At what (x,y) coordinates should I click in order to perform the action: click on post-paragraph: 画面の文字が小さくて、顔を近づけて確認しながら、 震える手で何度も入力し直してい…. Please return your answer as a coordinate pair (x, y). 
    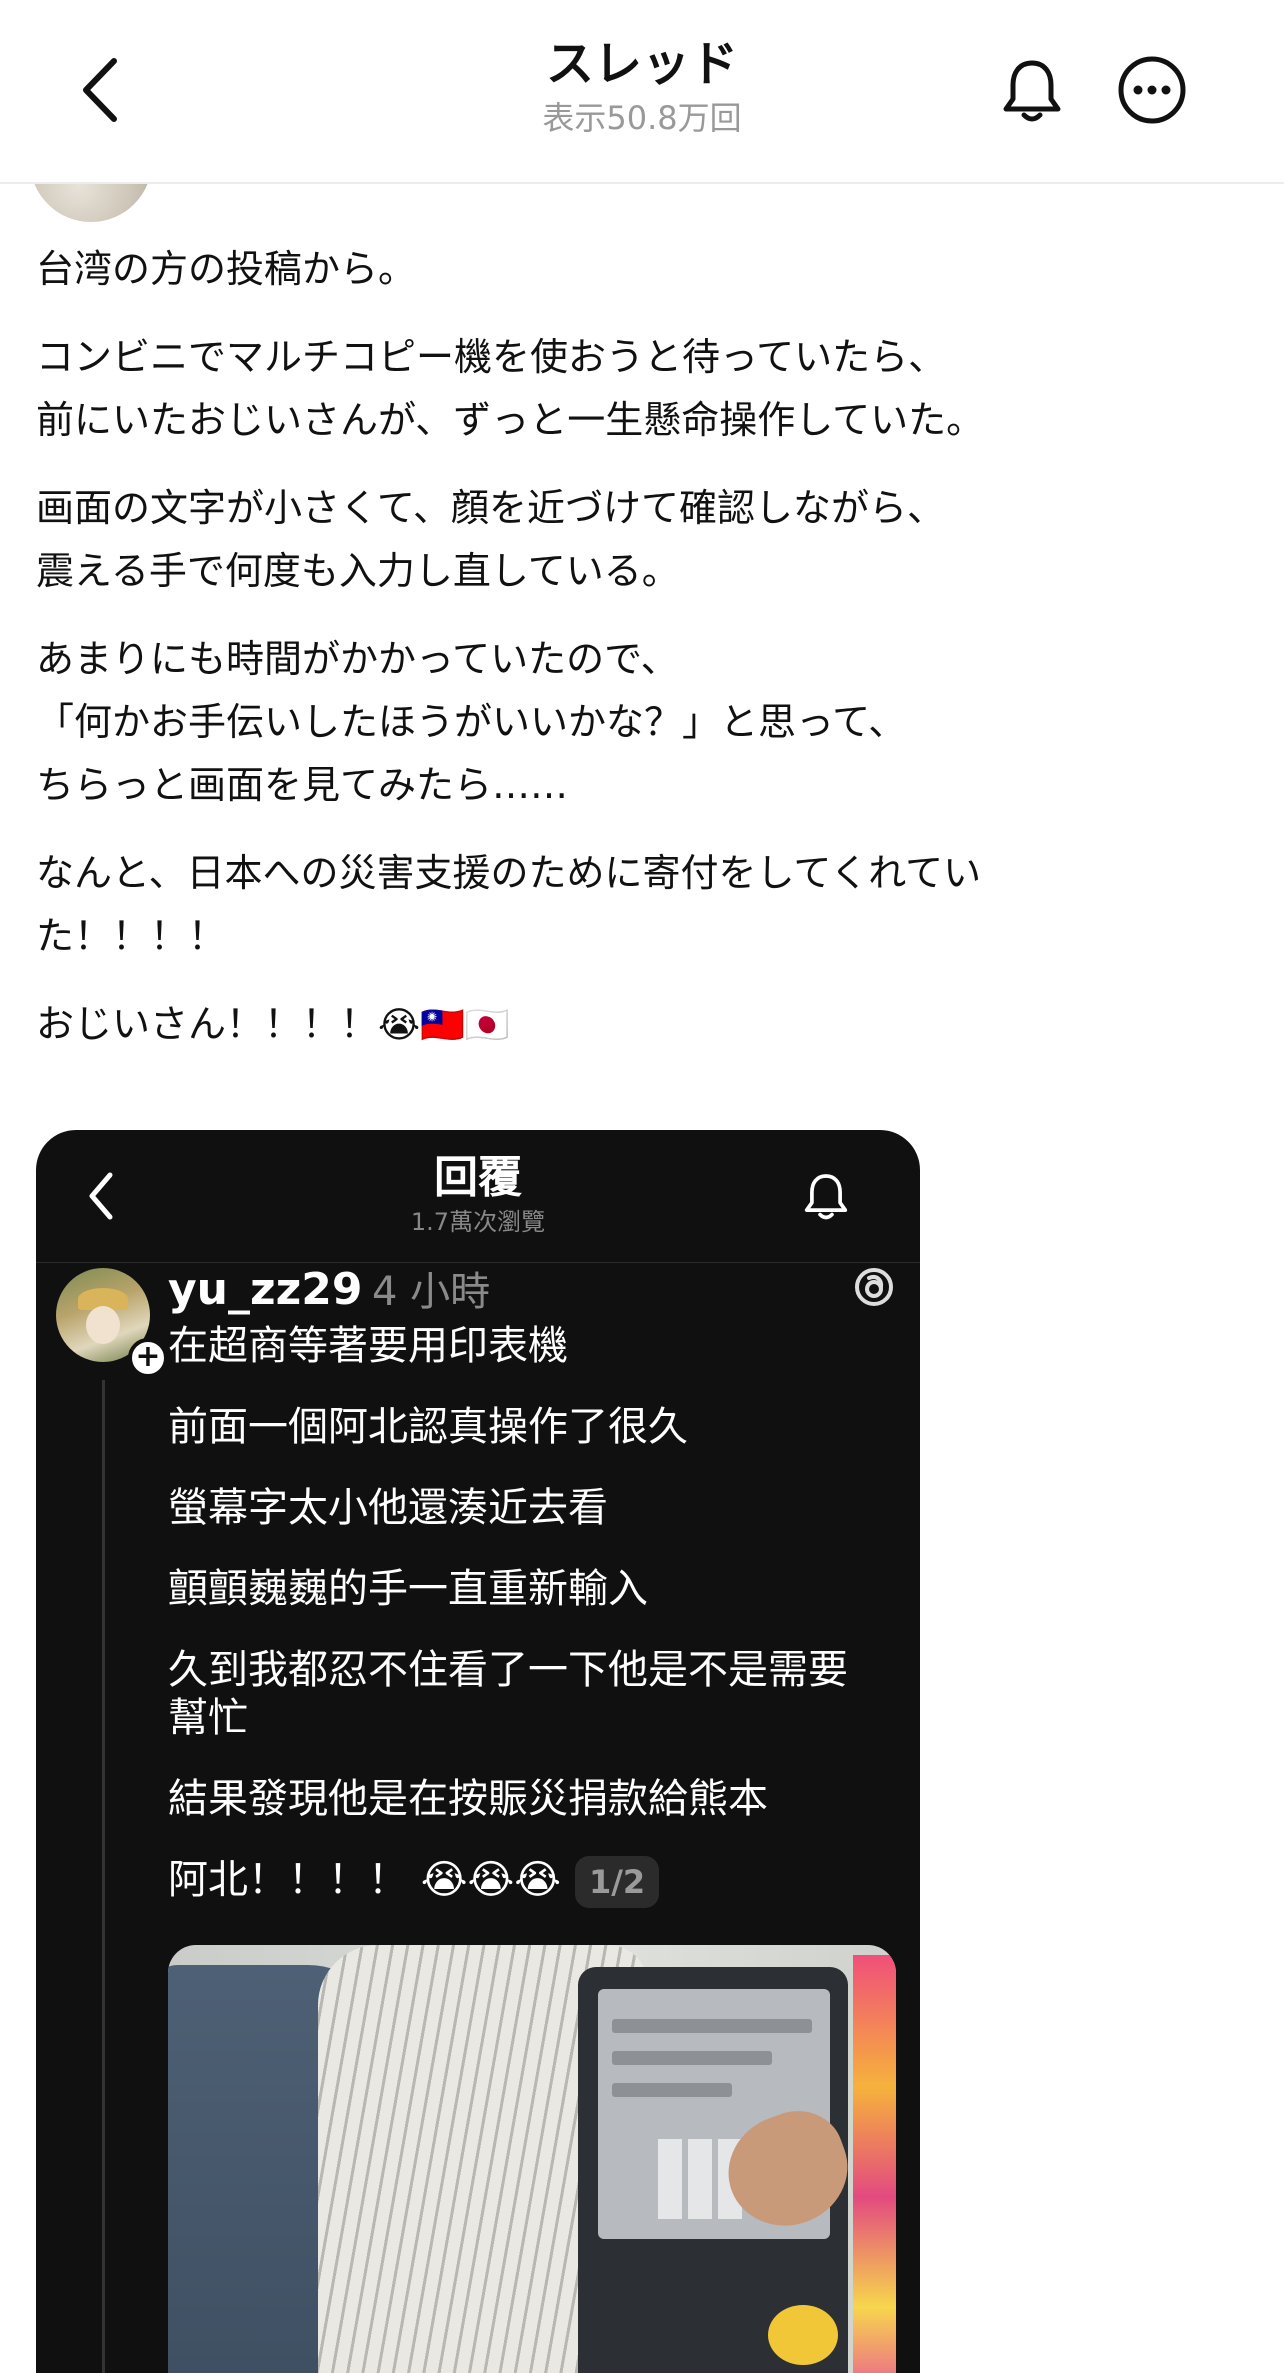
    Looking at the image, I should click on (490, 539).